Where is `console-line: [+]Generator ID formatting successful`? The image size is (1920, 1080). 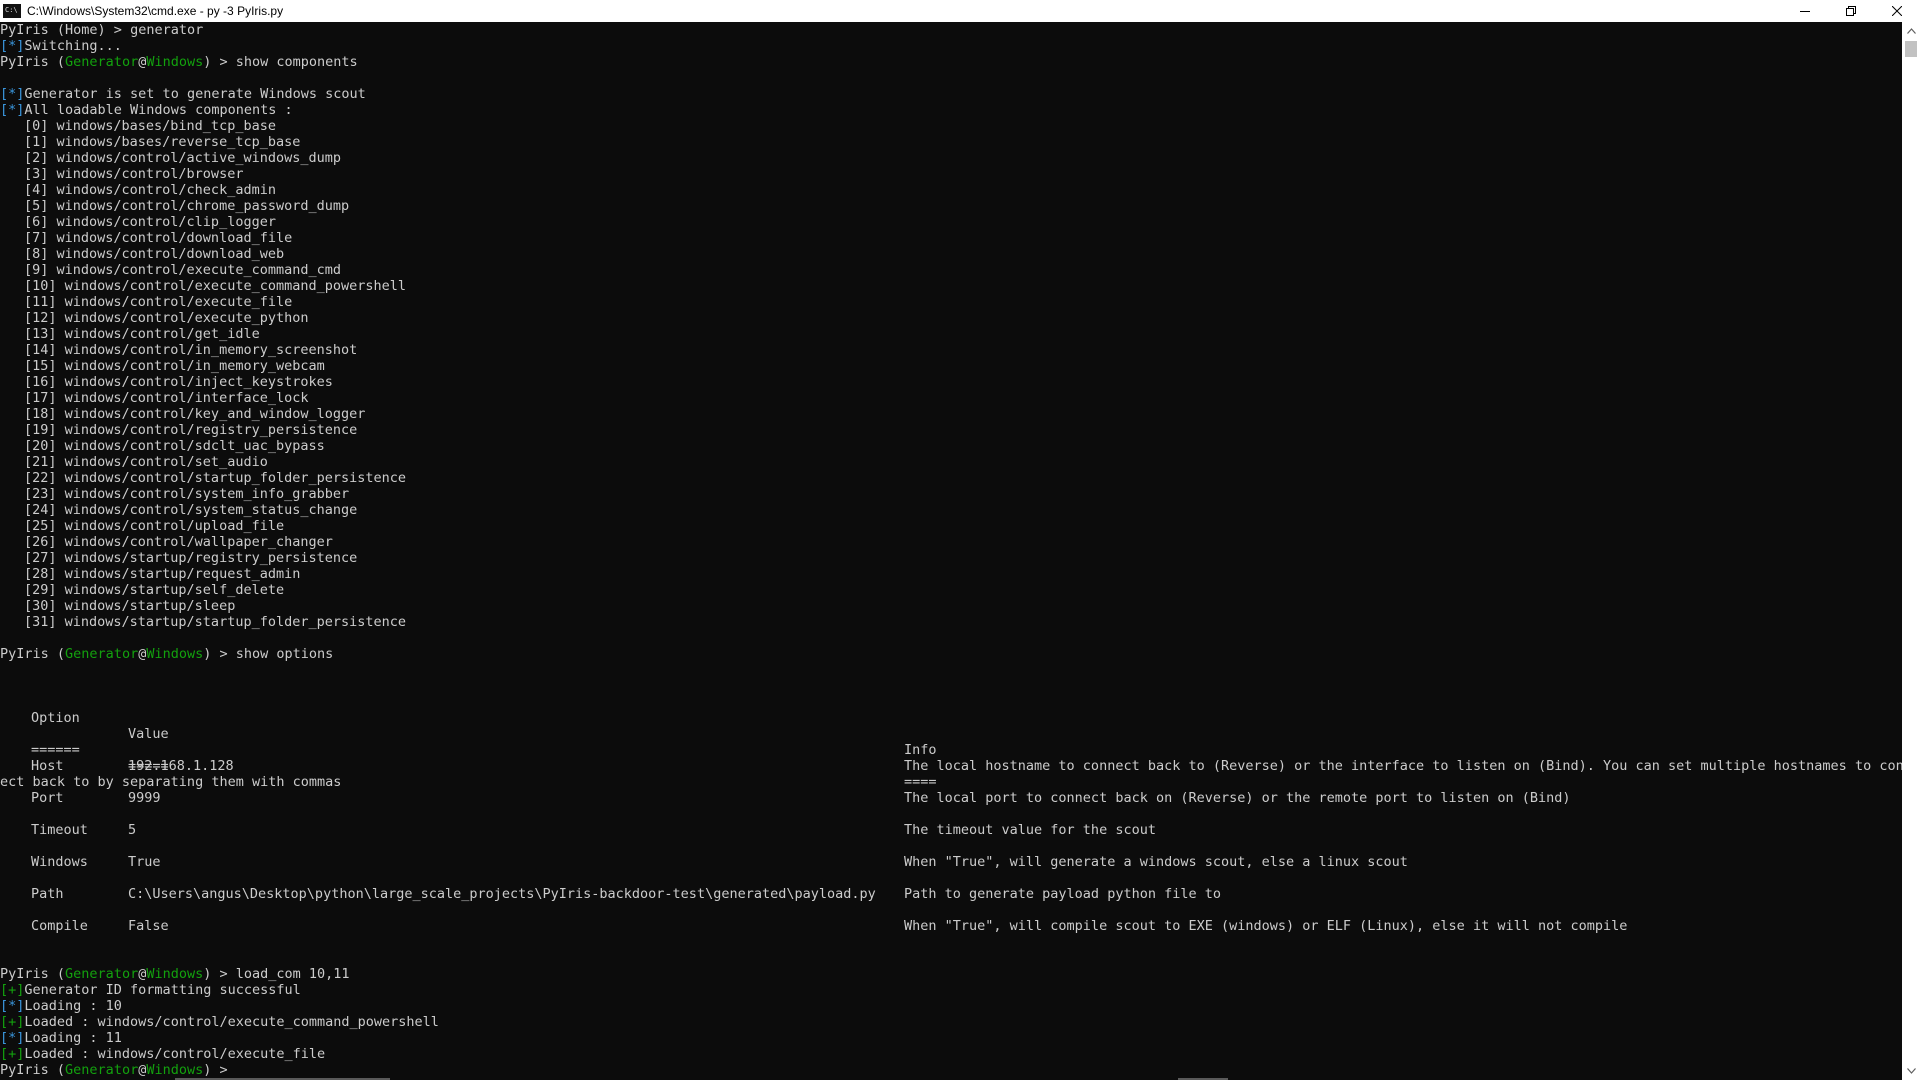 console-line: [+]Generator ID formatting successful is located at coordinates (150, 990).